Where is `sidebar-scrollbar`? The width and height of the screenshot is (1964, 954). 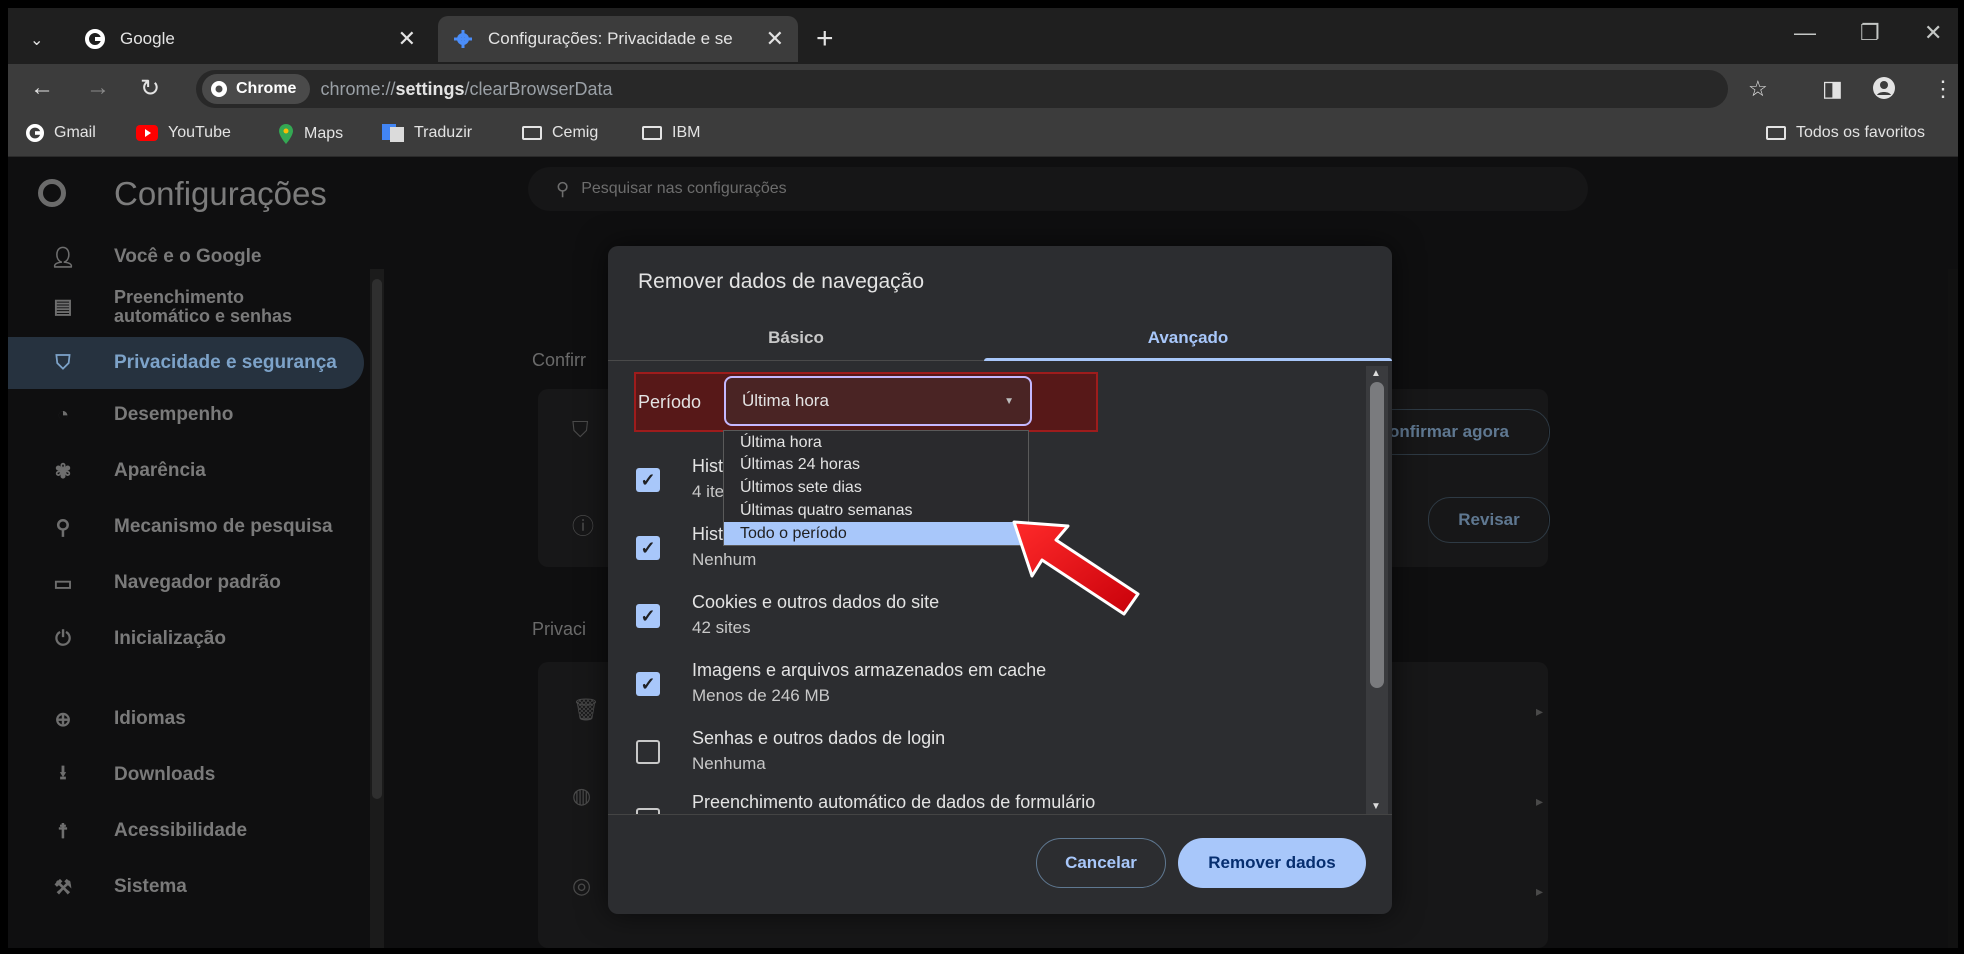 sidebar-scrollbar is located at coordinates (377, 608).